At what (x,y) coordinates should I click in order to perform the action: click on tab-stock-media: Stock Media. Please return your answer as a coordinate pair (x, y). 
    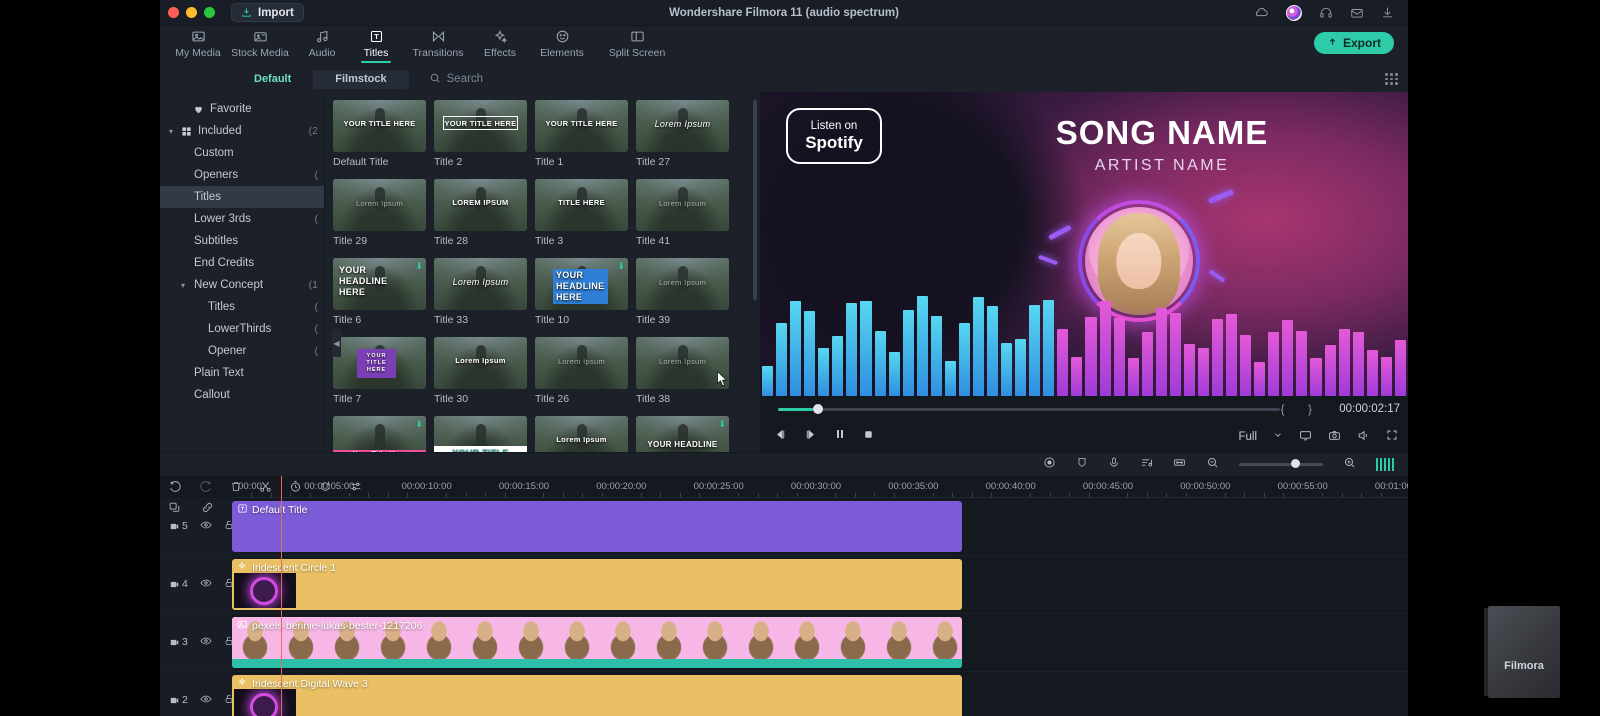
    Looking at the image, I should click on (260, 42).